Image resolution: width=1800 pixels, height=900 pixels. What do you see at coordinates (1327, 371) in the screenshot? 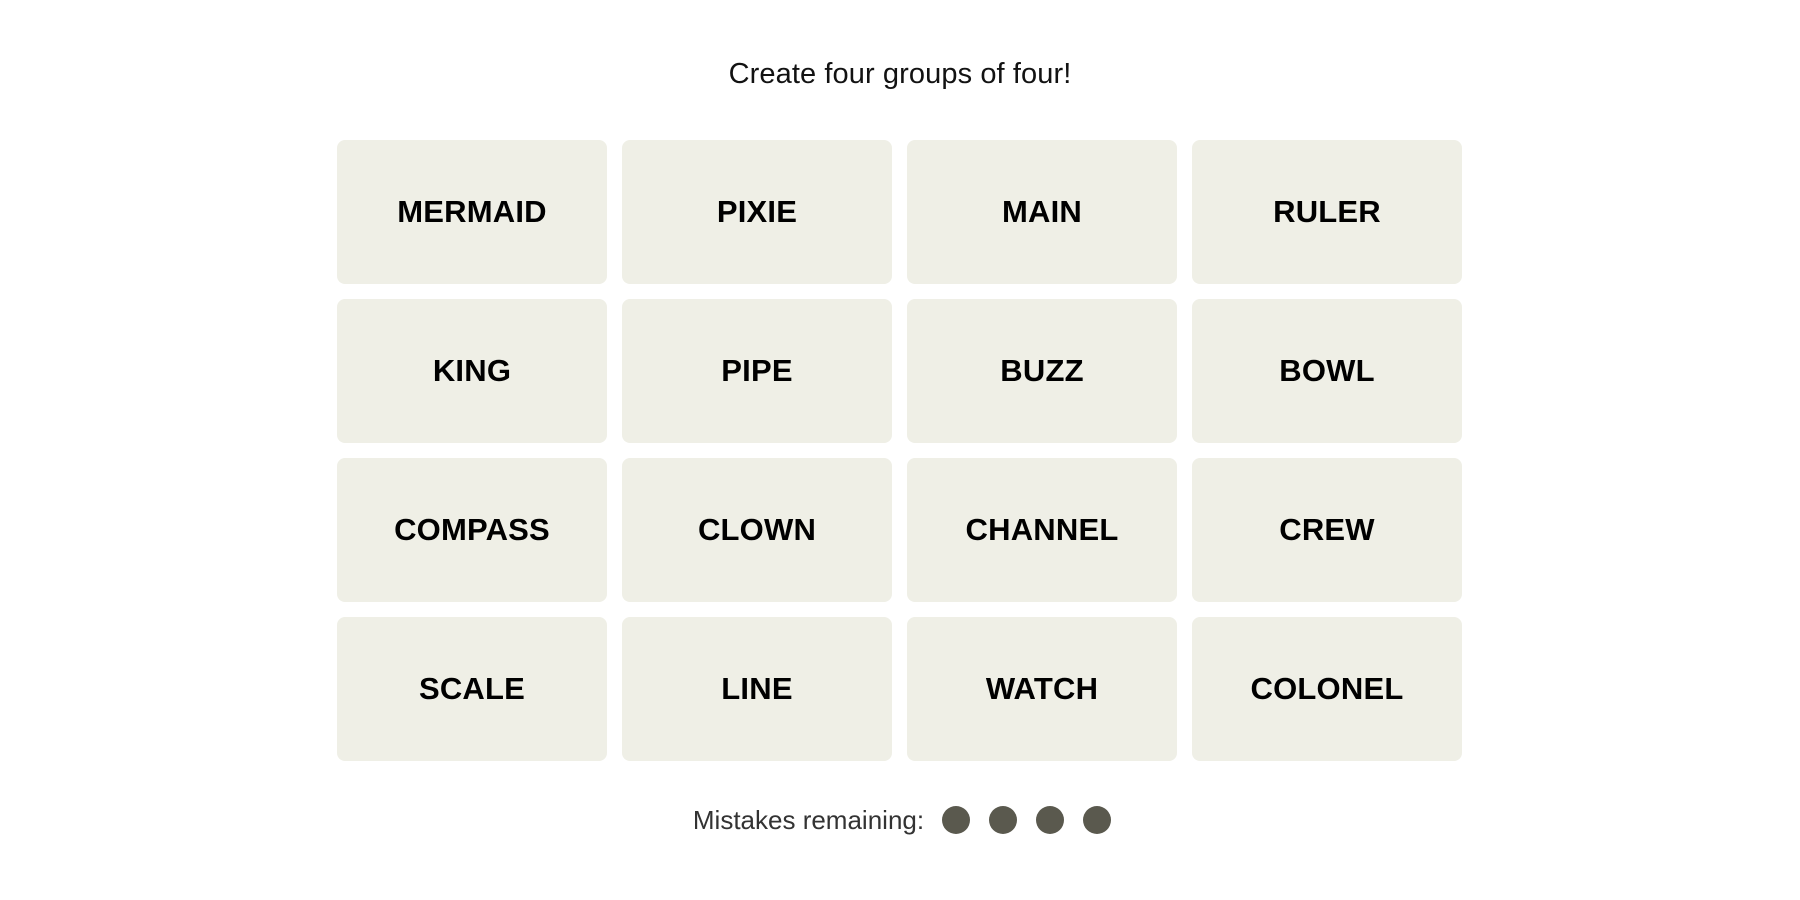
I see `word-tile: BOWL` at bounding box center [1327, 371].